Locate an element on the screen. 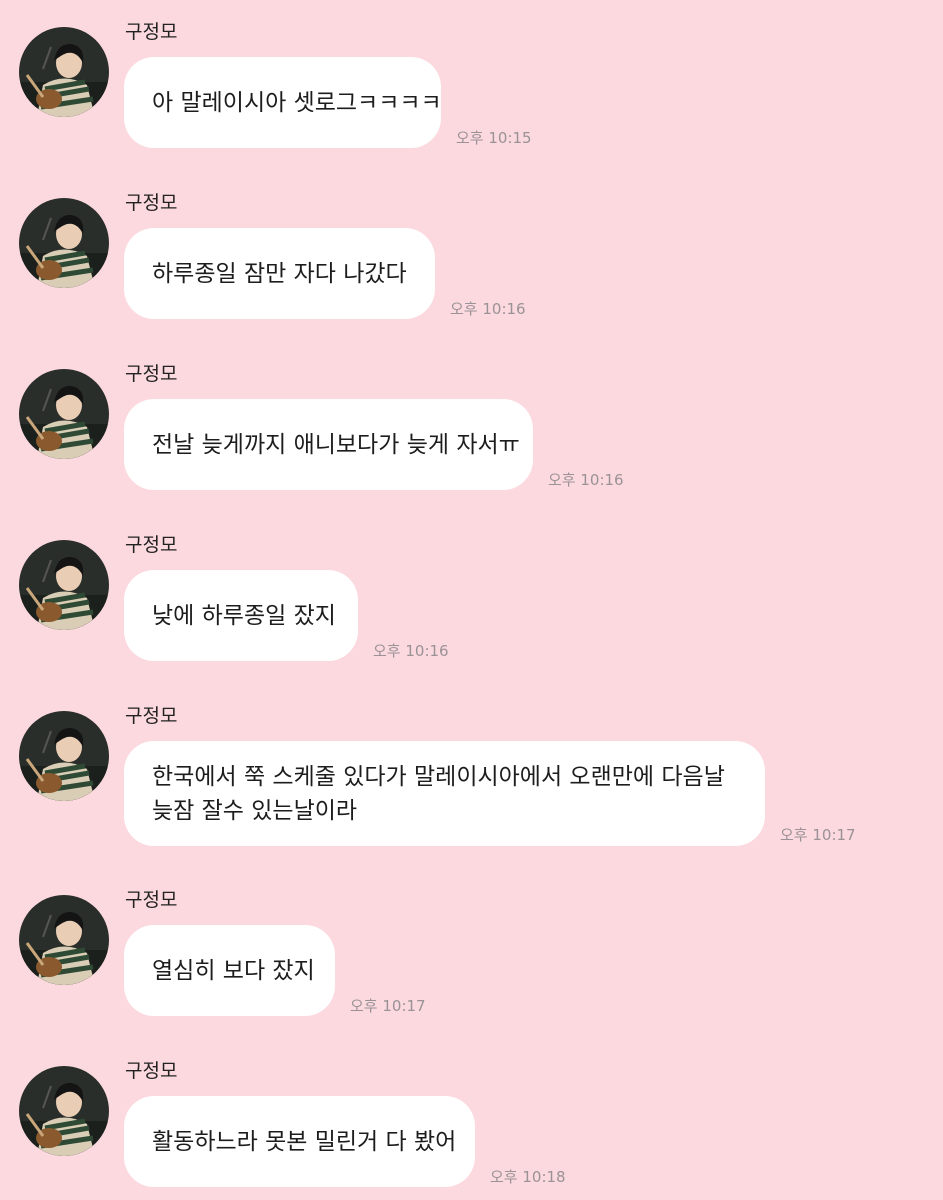 This screenshot has height=1200, width=943. message-row: 구정모 활동하느라 못본 밀린거 다 봤어 오후 10:18 is located at coordinates (471, 1119).